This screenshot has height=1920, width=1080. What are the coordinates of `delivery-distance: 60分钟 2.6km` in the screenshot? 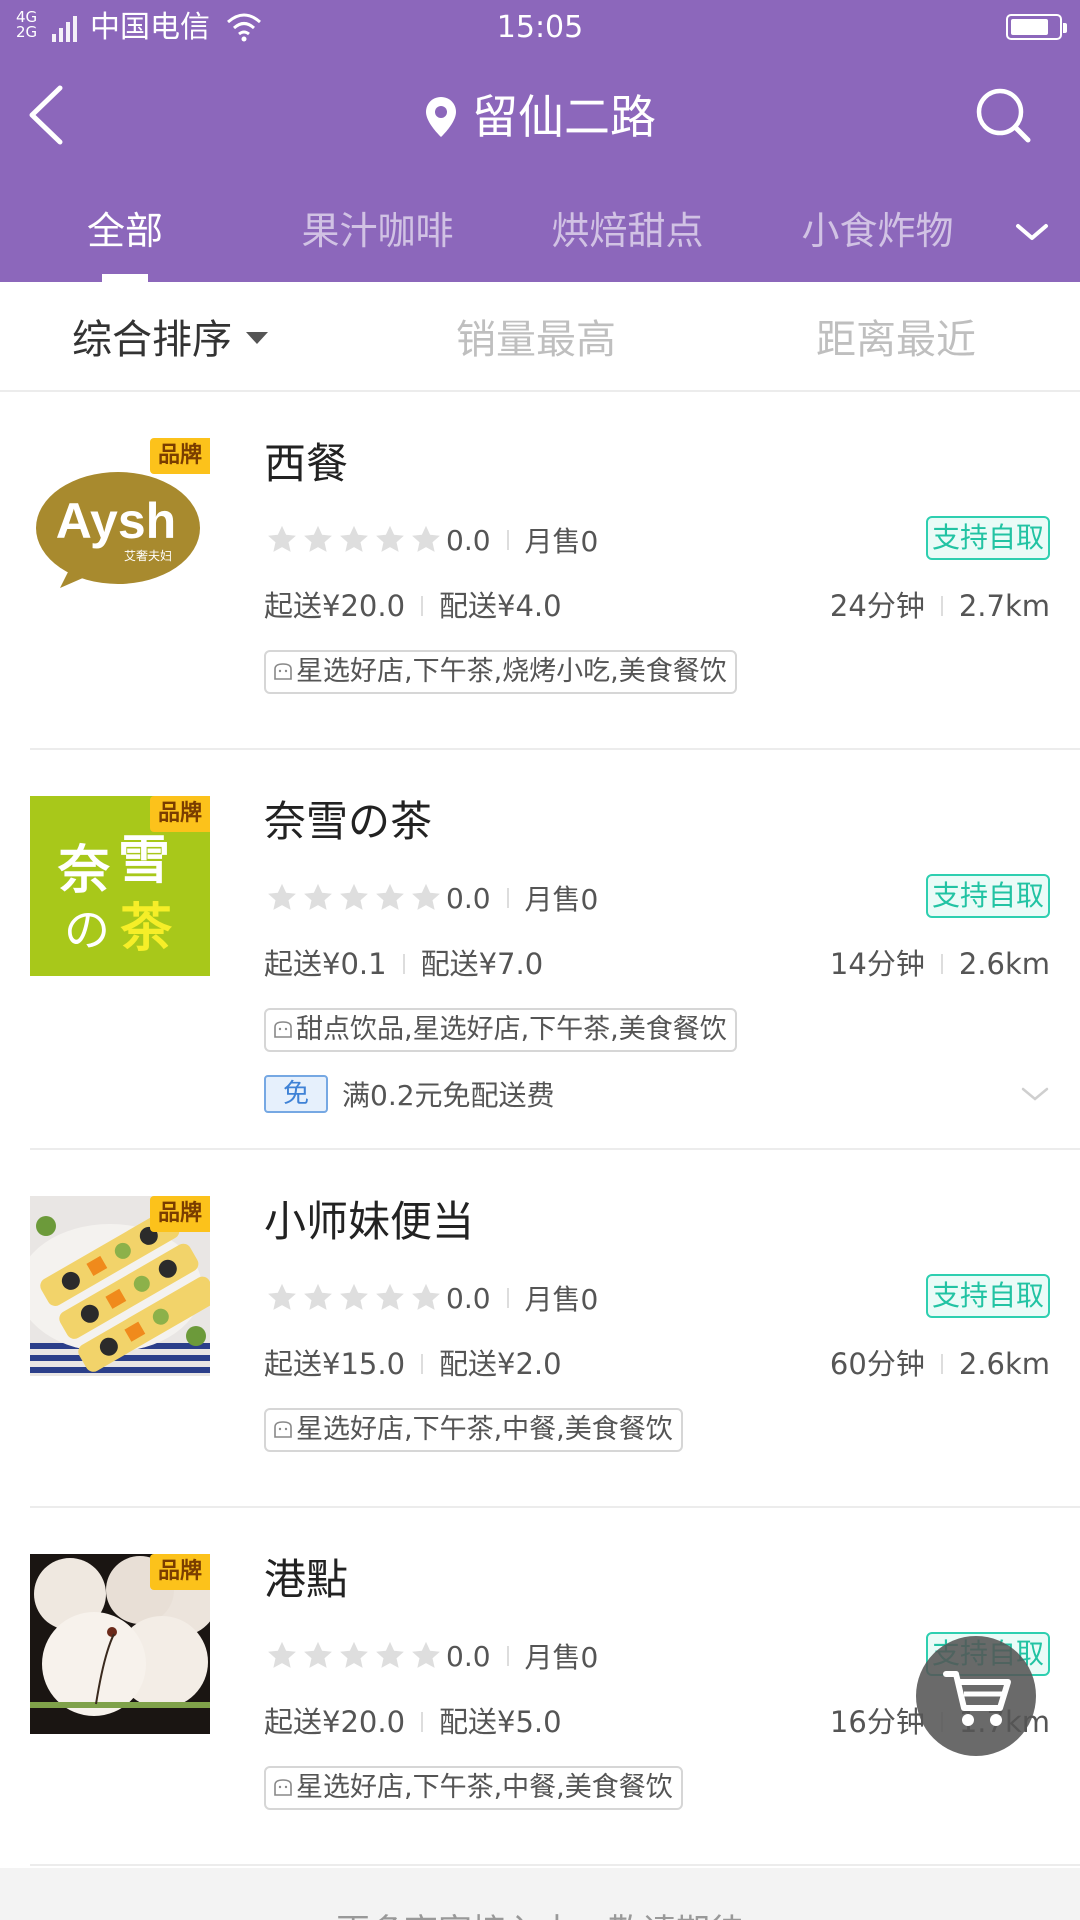 It's located at (940, 1364).